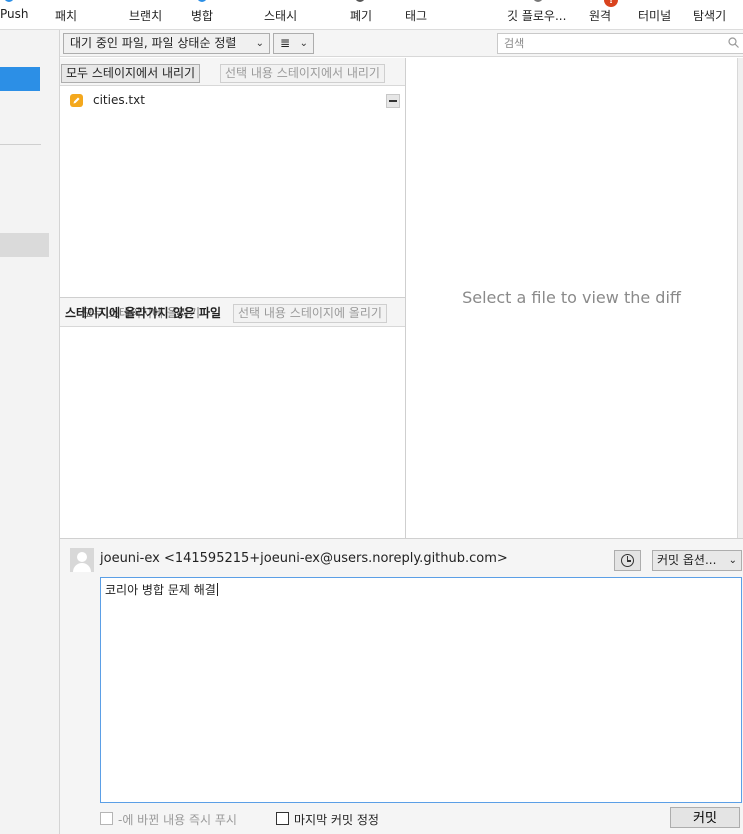 Image resolution: width=743 pixels, height=834 pixels. I want to click on toolbar-patch-button: 패치, so click(66, 15).